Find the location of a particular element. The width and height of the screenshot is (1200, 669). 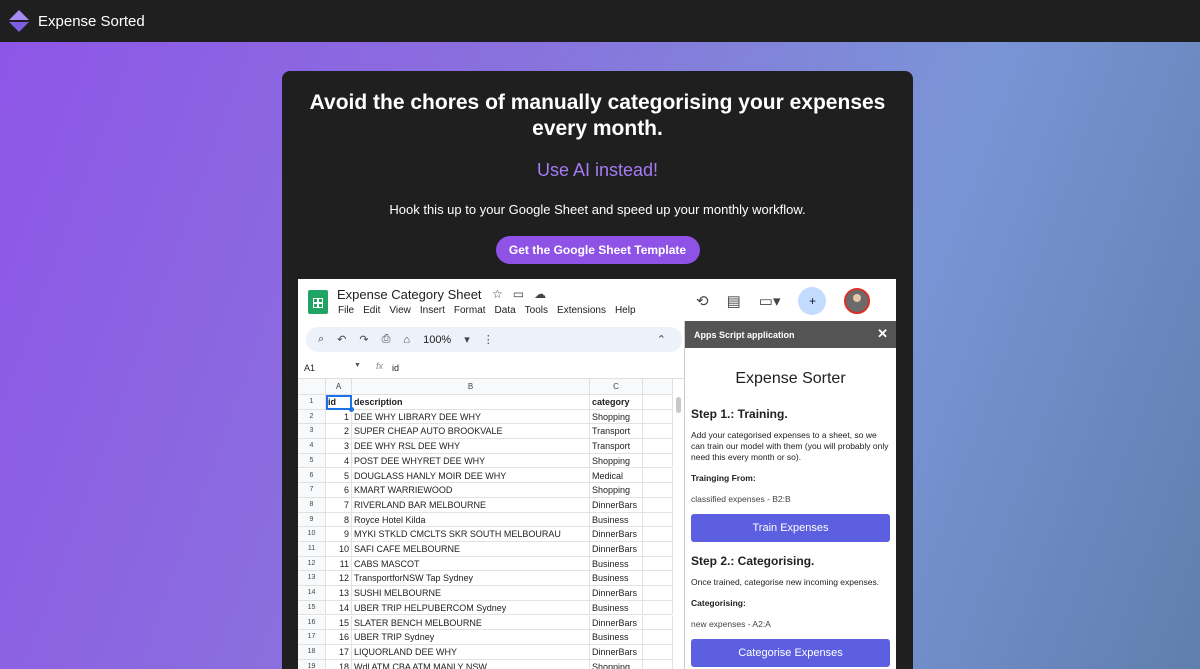

cell-id: 8 is located at coordinates (339, 520).